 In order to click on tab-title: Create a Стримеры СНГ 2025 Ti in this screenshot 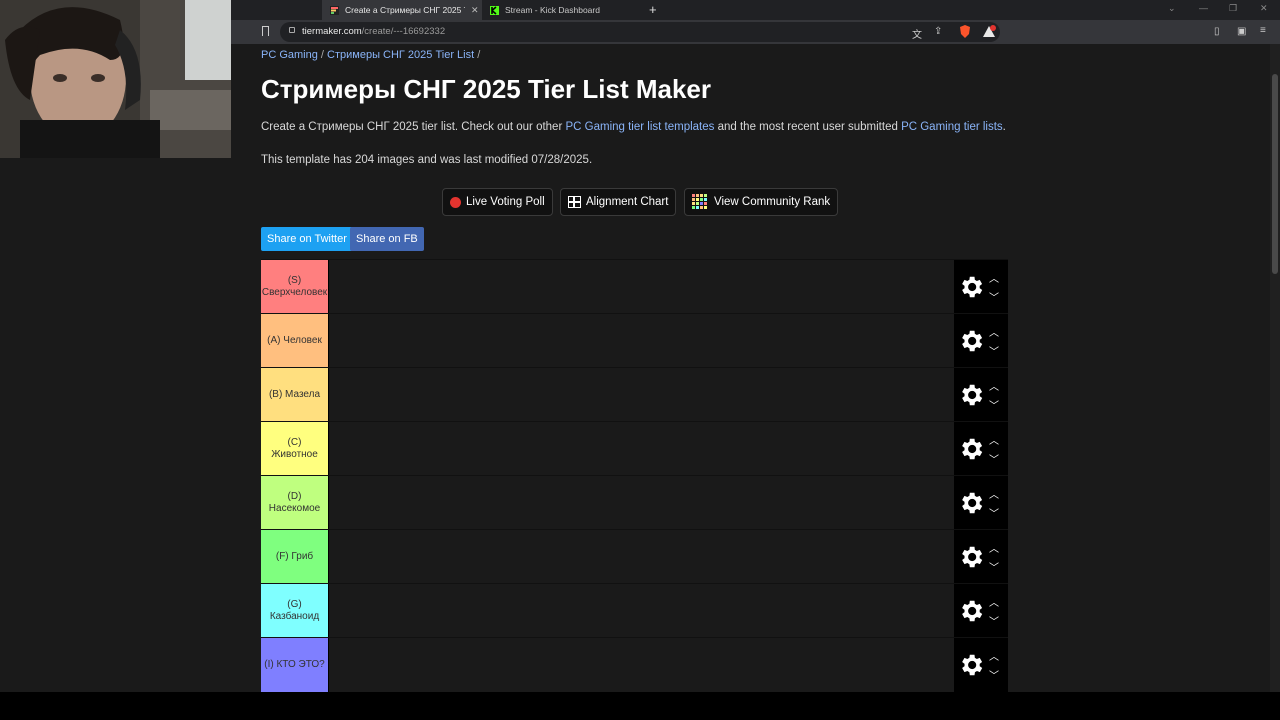, I will do `click(405, 10)`.